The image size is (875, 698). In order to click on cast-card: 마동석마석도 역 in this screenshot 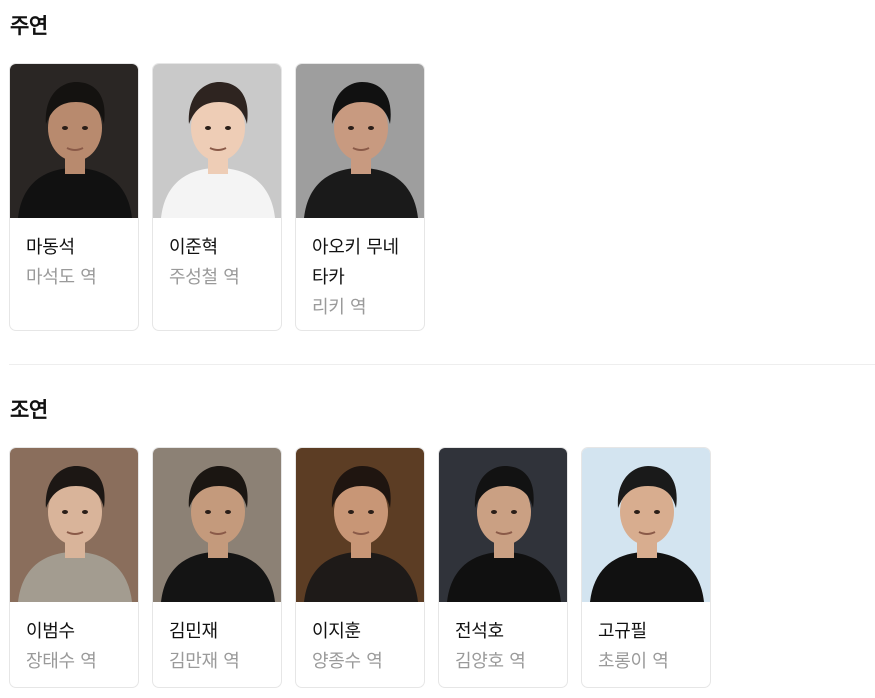, I will do `click(74, 197)`.